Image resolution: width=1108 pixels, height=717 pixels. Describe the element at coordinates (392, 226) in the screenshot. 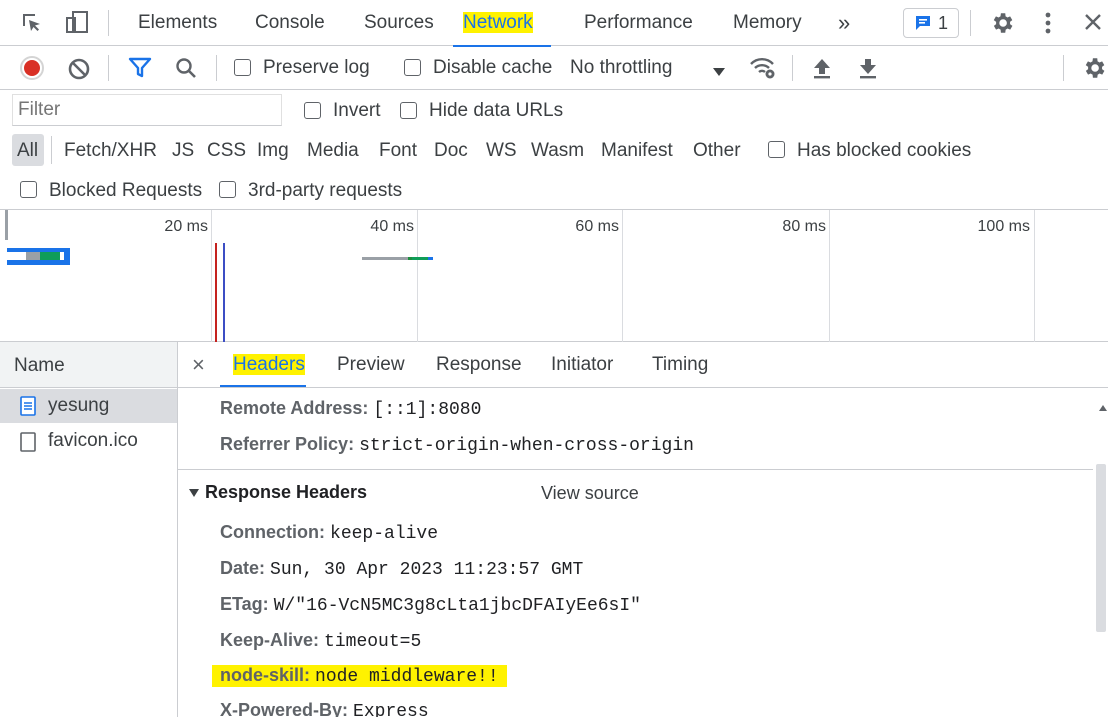

I see `timeline-tick-label: 40 ms` at that location.